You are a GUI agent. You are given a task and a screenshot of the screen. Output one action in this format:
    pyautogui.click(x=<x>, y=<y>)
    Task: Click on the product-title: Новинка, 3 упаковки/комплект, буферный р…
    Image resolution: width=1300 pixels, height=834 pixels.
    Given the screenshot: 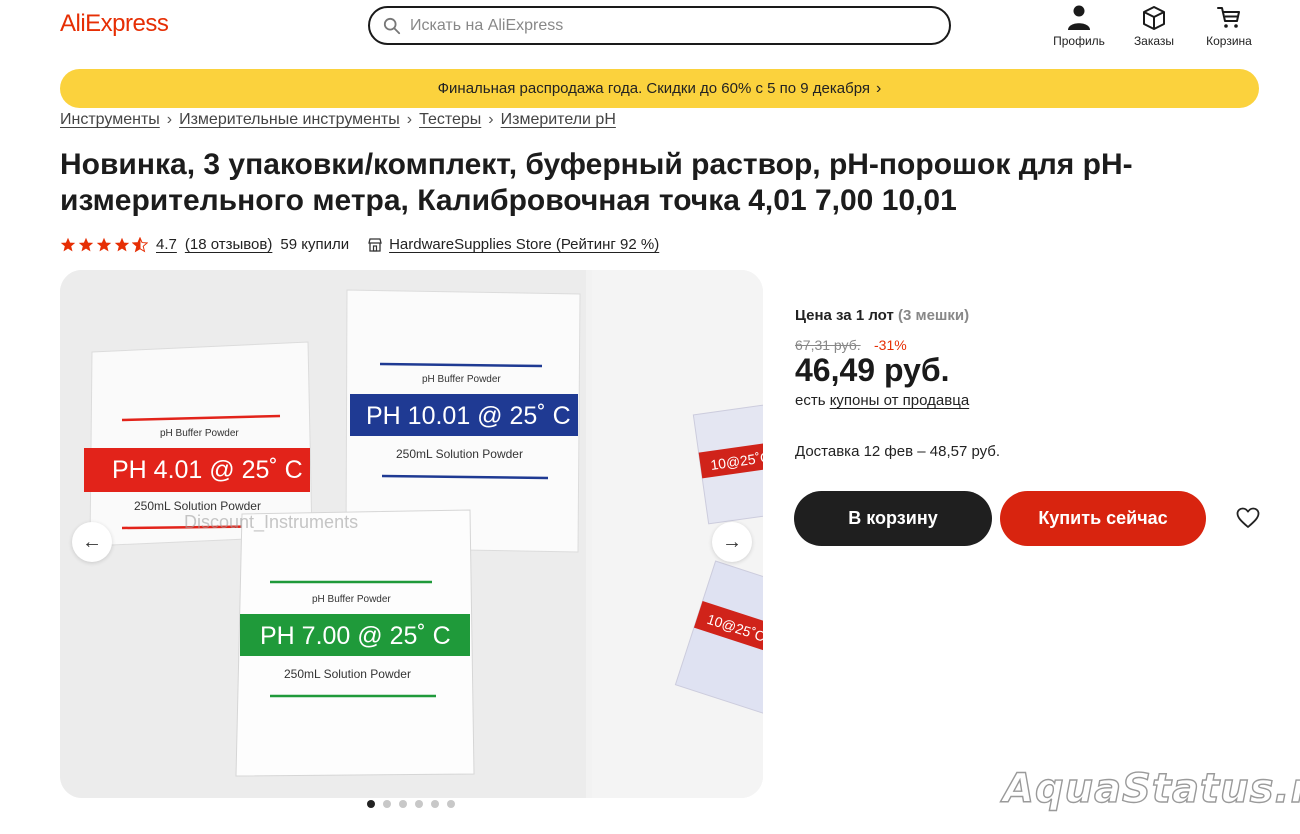 What is the action you would take?
    pyautogui.click(x=596, y=182)
    